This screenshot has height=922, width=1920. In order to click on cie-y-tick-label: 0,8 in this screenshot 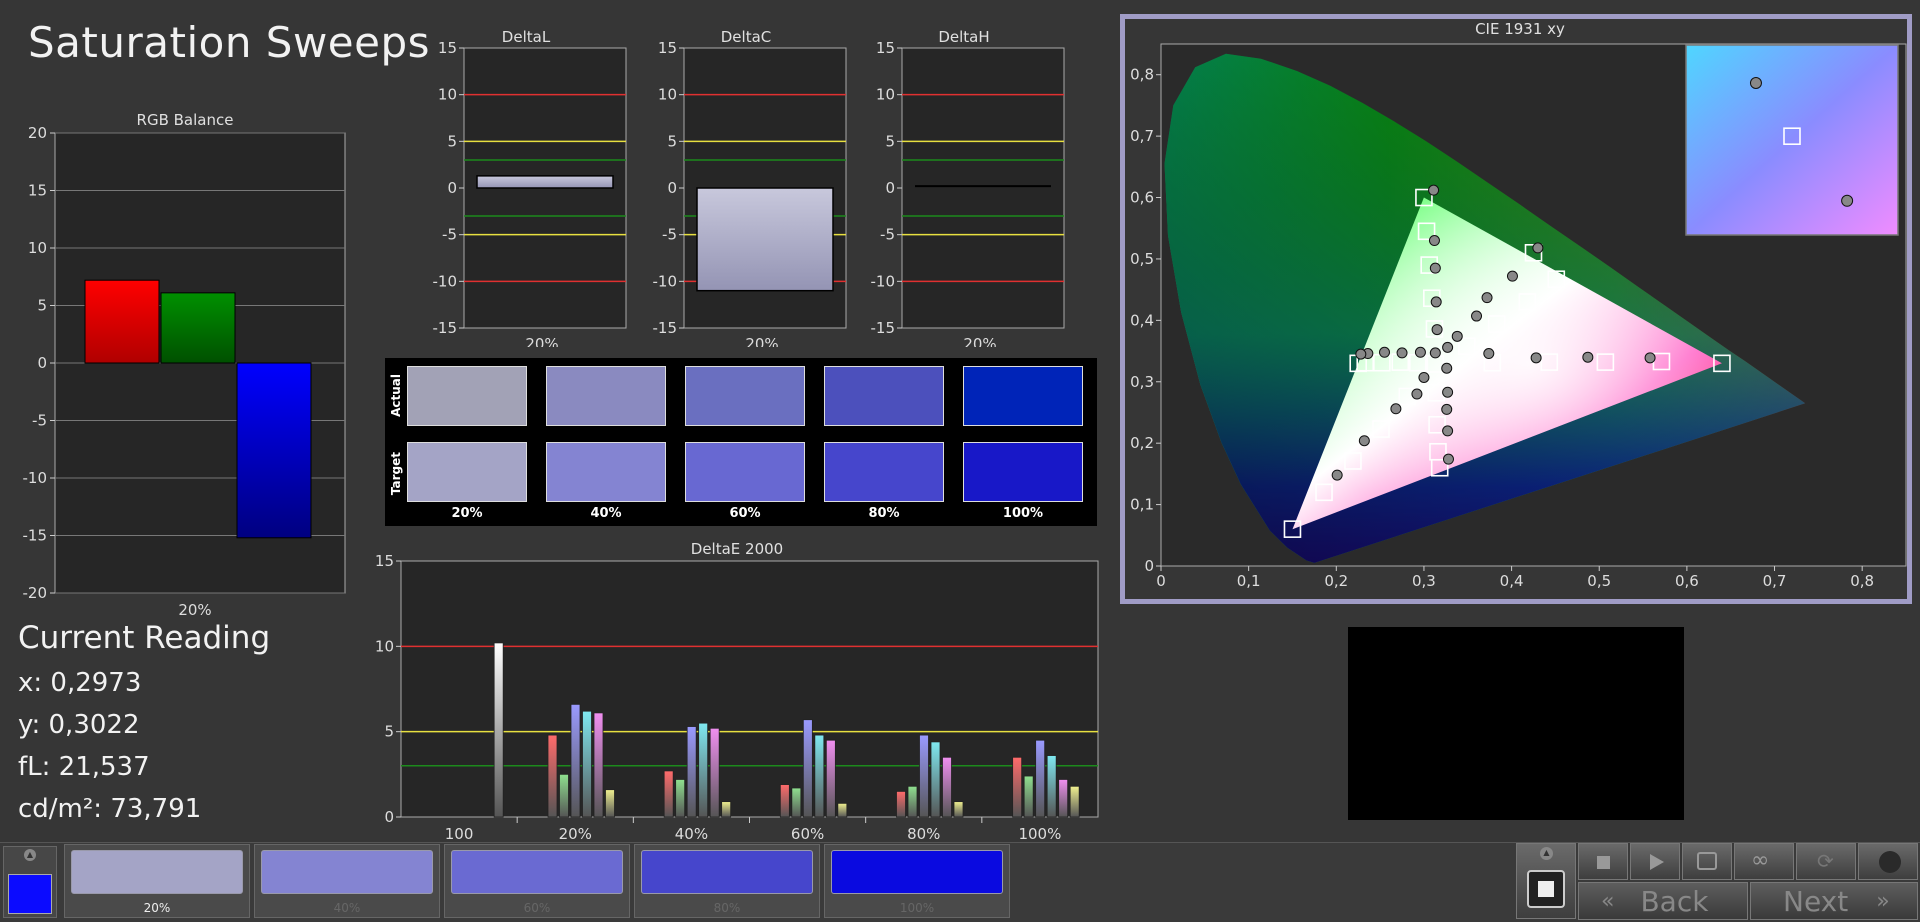, I will do `click(1142, 75)`.